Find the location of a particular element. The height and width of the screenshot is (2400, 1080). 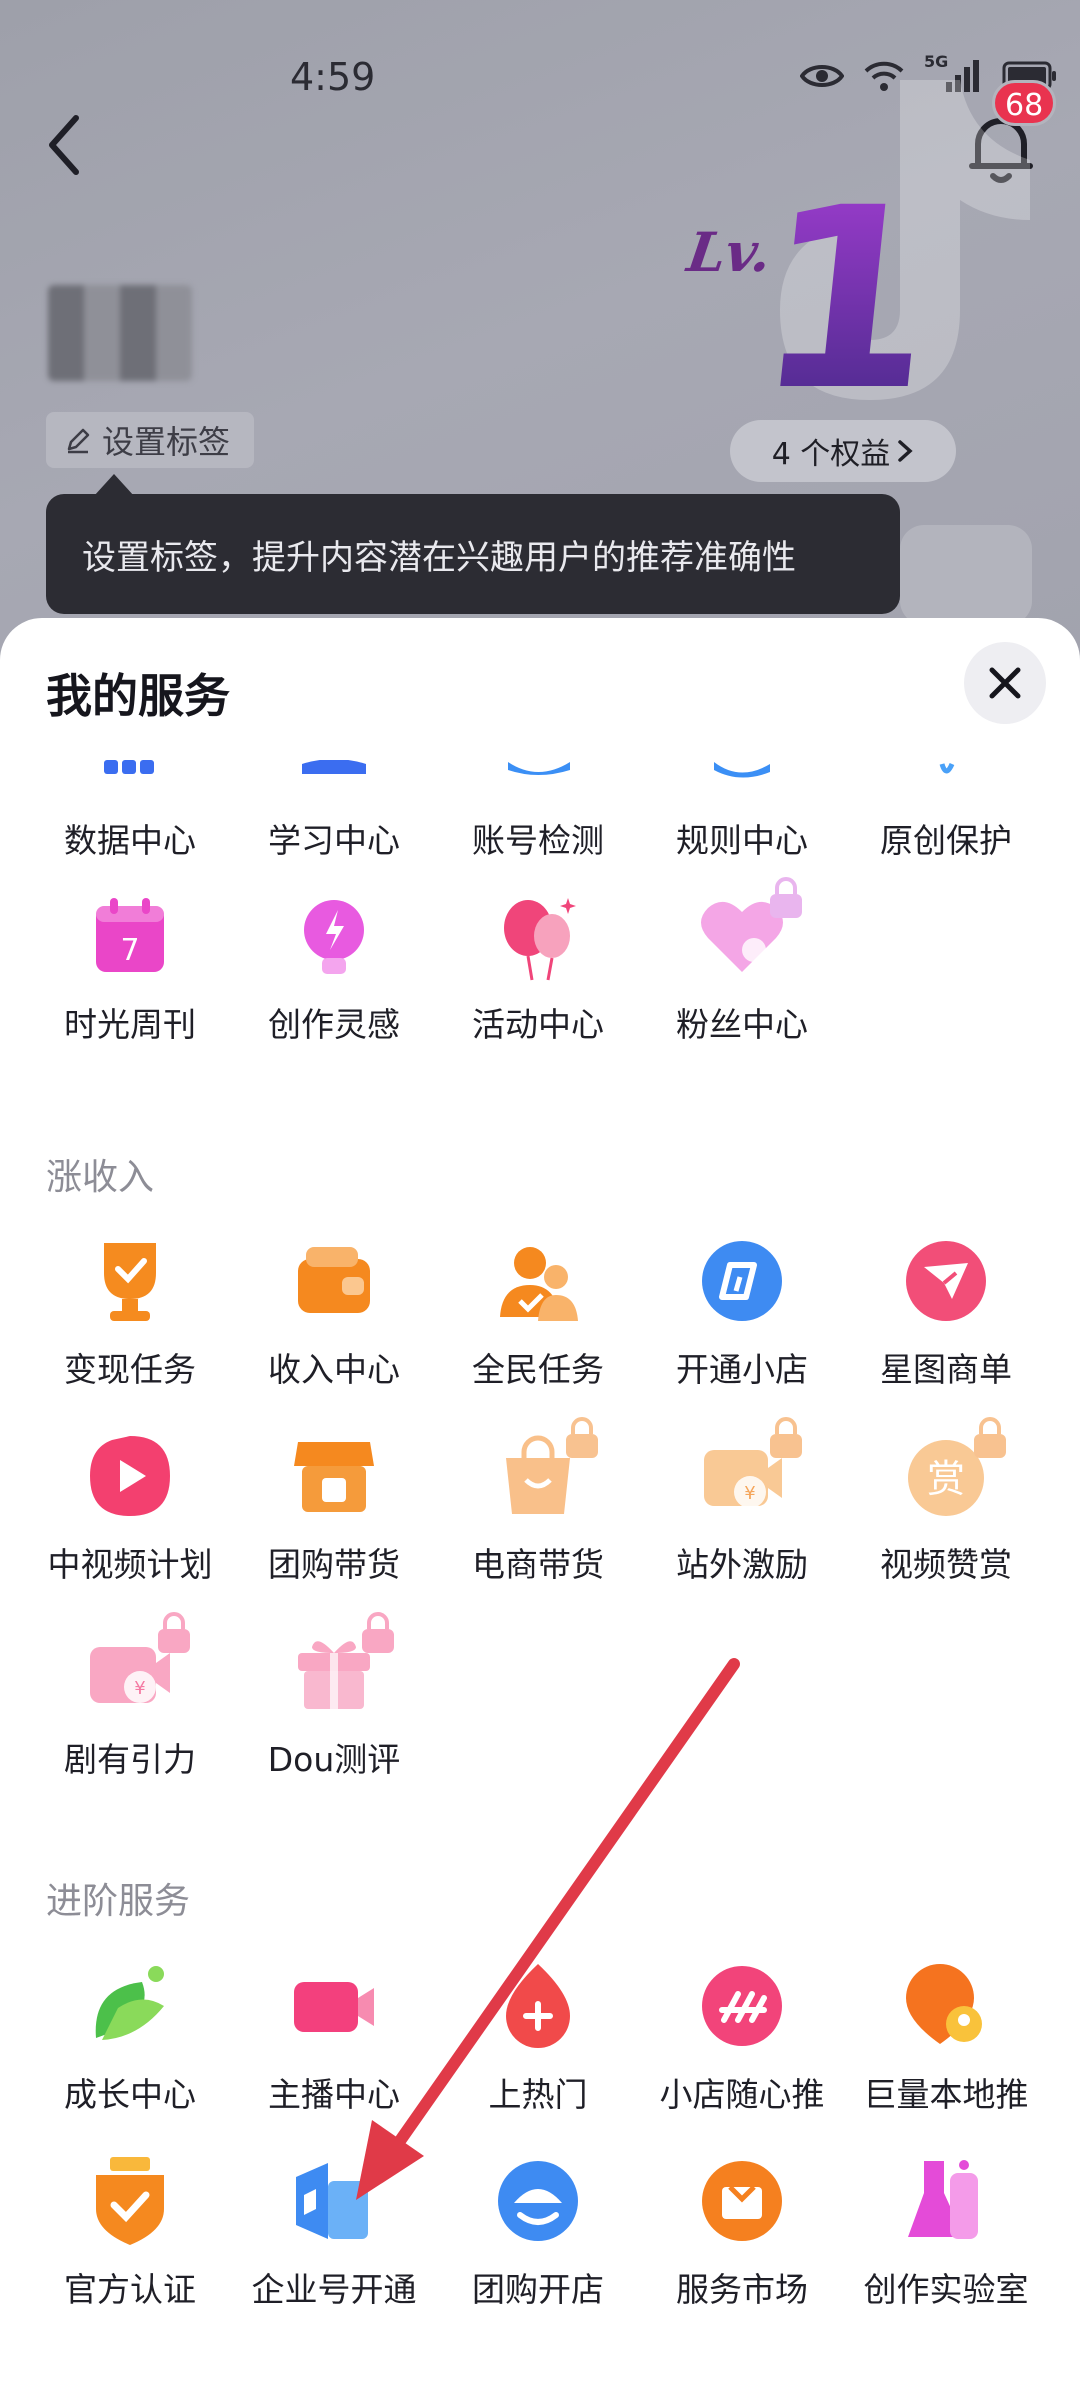

service-label: 团购开店 is located at coordinates (538, 2289).